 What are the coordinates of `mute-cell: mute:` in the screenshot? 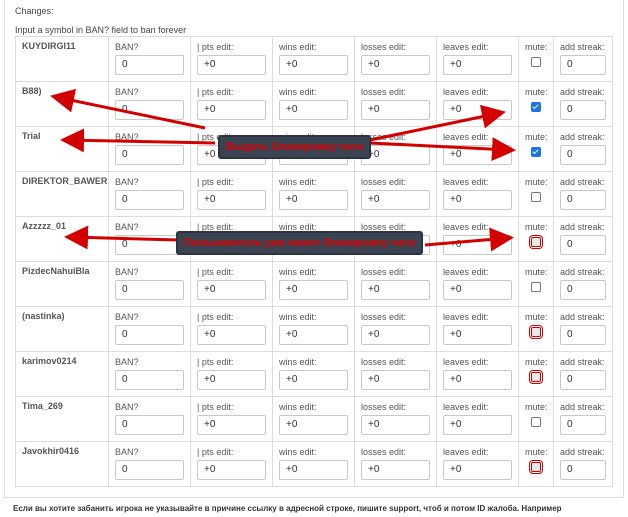 It's located at (536, 59).